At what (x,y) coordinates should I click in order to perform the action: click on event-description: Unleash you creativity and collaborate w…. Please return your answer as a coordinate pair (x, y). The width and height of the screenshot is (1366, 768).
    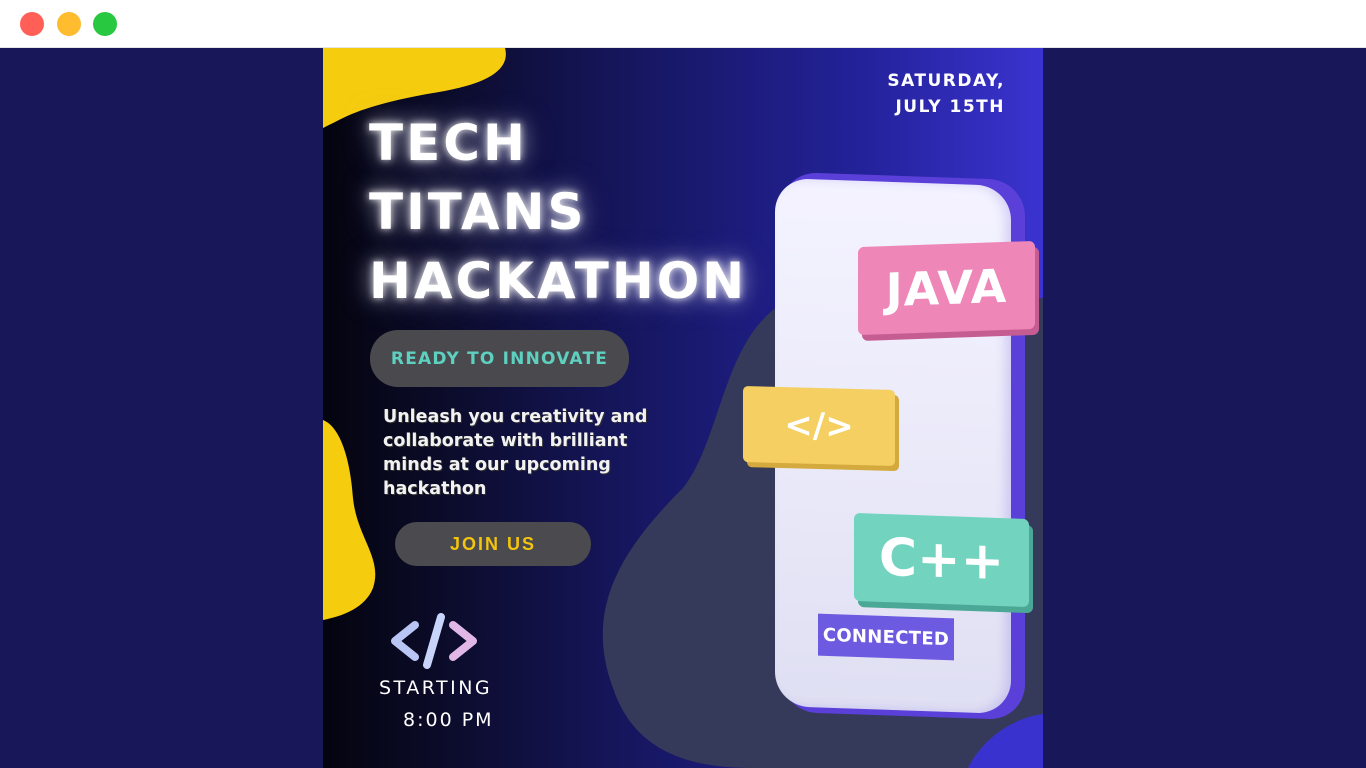
    Looking at the image, I should click on (515, 453).